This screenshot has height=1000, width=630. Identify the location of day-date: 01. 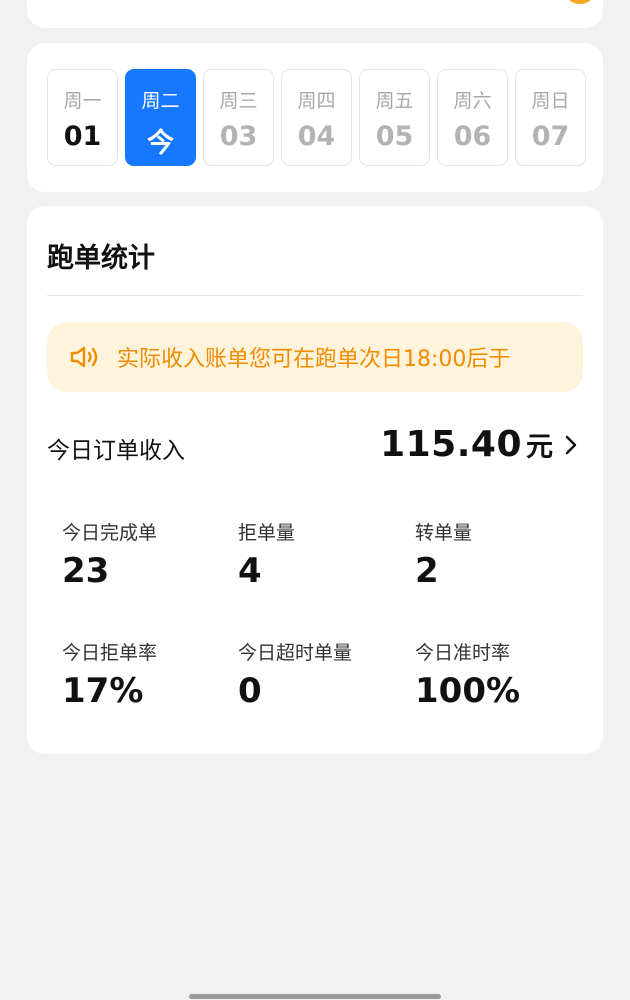
(82, 136).